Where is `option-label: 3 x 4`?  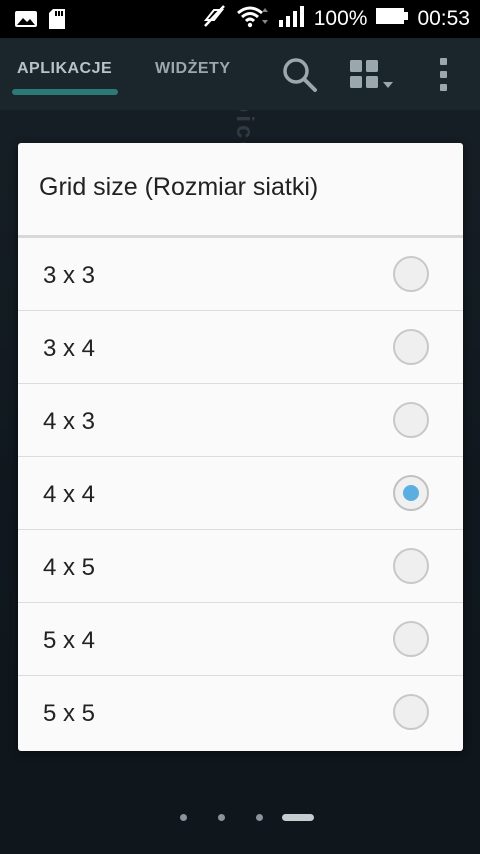
option-label: 3 x 4 is located at coordinates (69, 348).